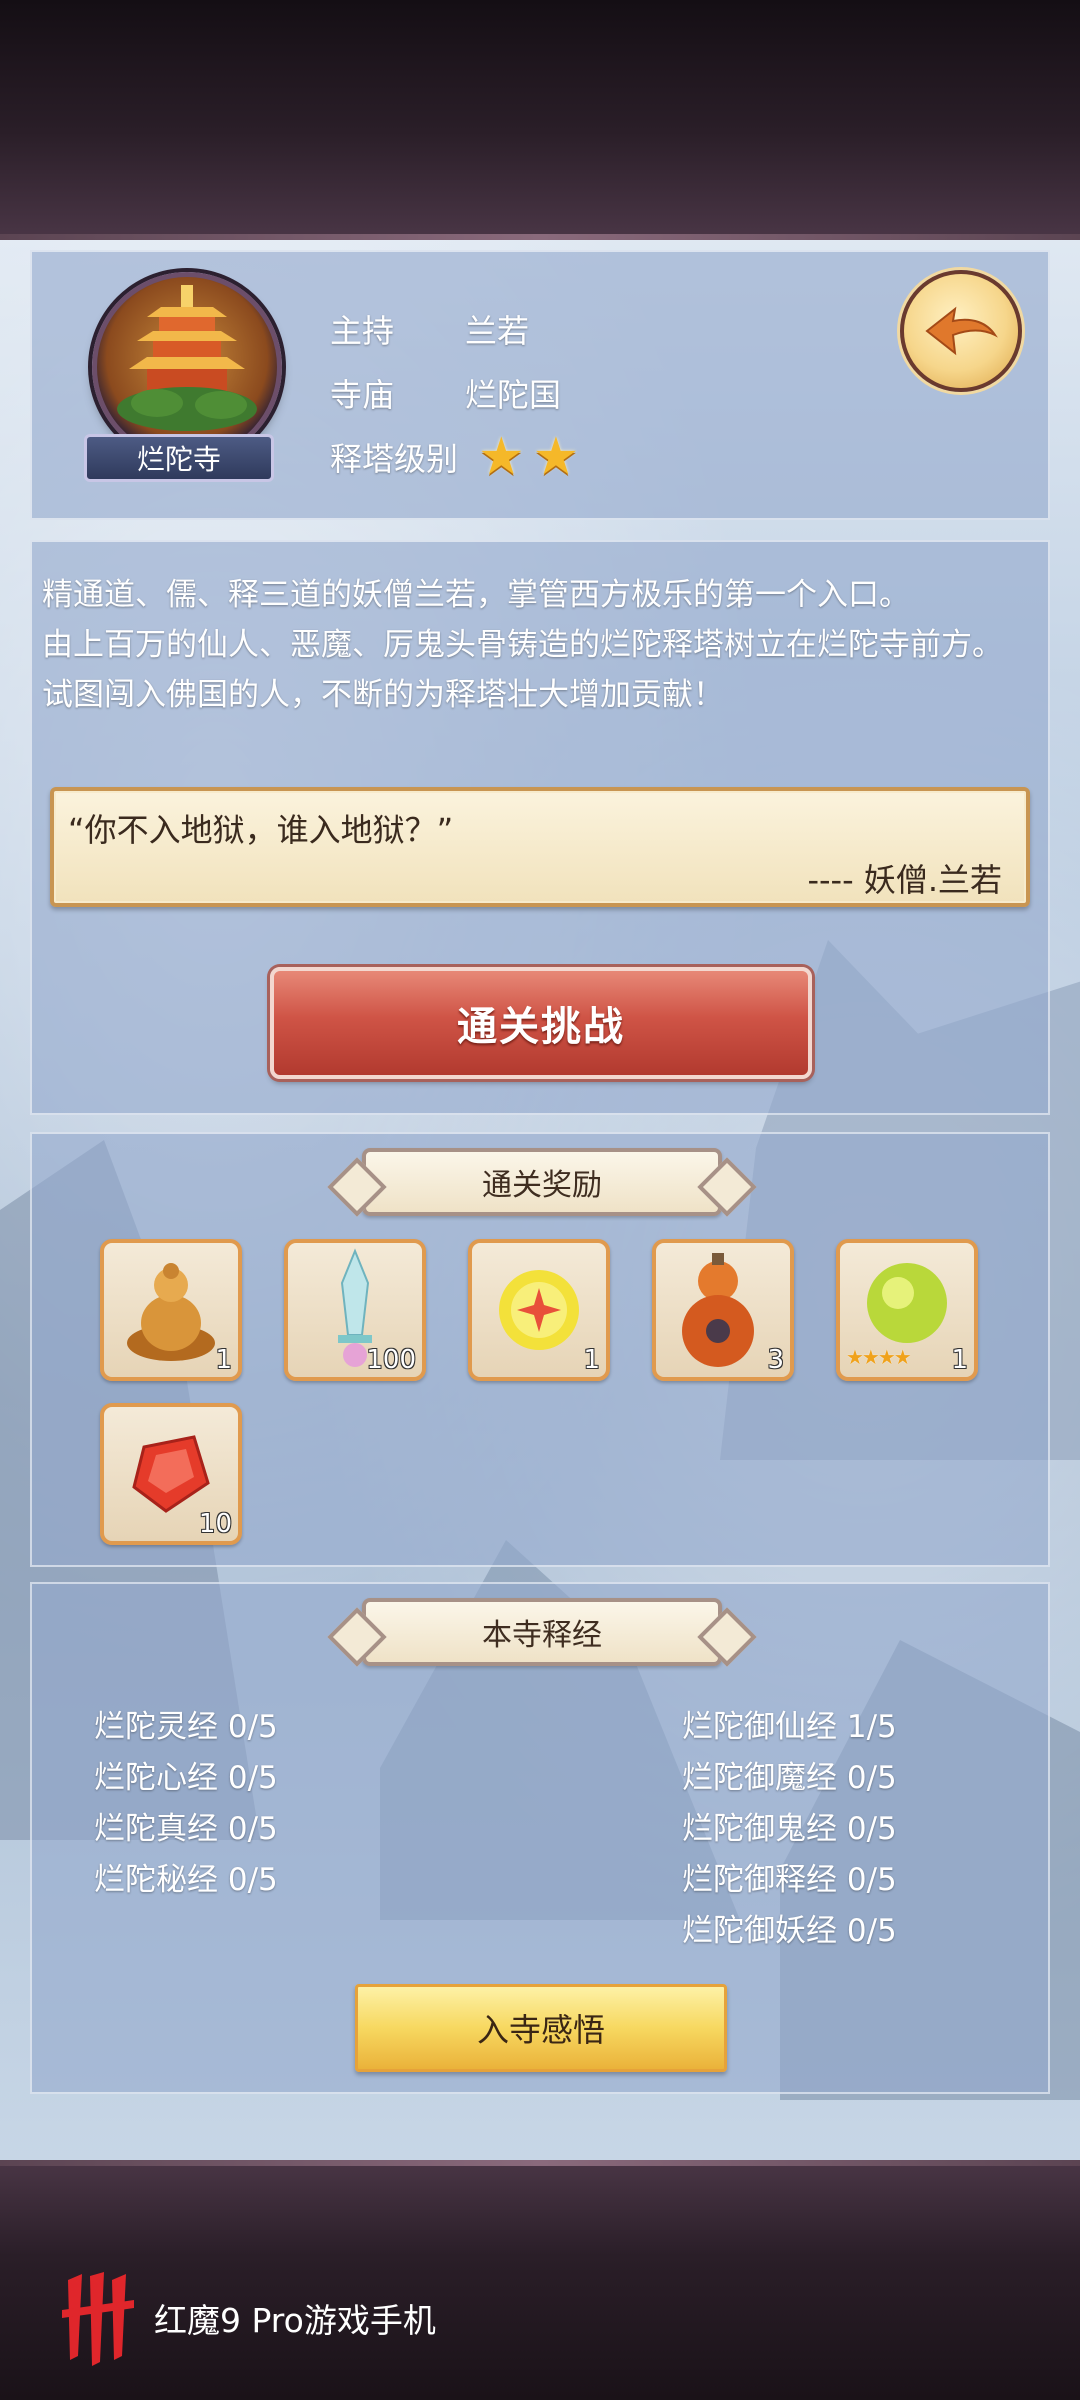 This screenshot has width=1080, height=2400. What do you see at coordinates (789, 1931) in the screenshot?
I see `sutra-item: 烂陀御妖经 0/5` at bounding box center [789, 1931].